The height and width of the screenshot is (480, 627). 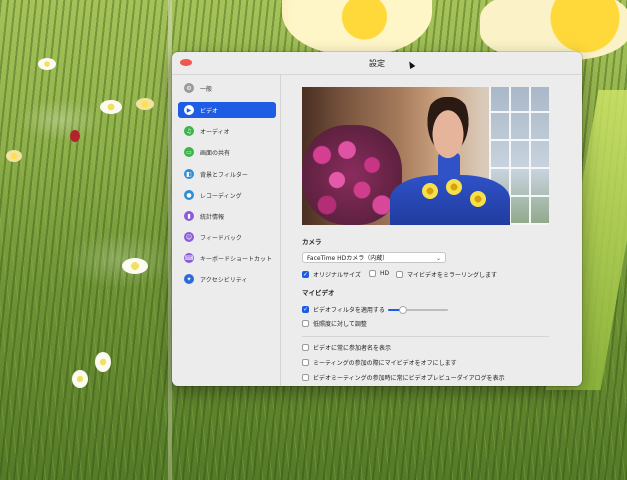 What do you see at coordinates (337, 275) in the screenshot?
I see `original-size-label: オリジナルサイズ` at bounding box center [337, 275].